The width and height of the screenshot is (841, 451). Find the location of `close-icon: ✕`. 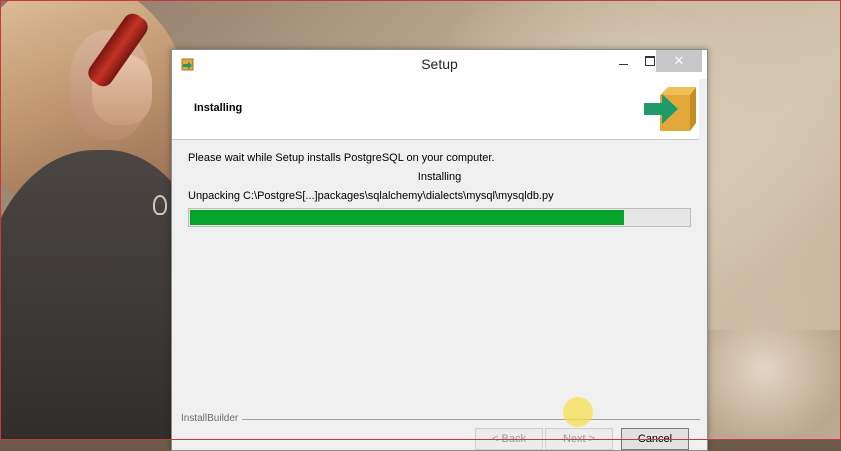

close-icon: ✕ is located at coordinates (679, 61).